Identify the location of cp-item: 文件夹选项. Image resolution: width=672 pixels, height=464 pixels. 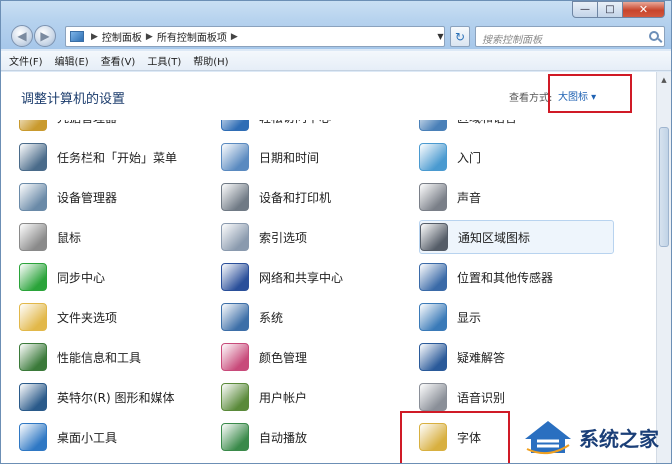
(109, 317).